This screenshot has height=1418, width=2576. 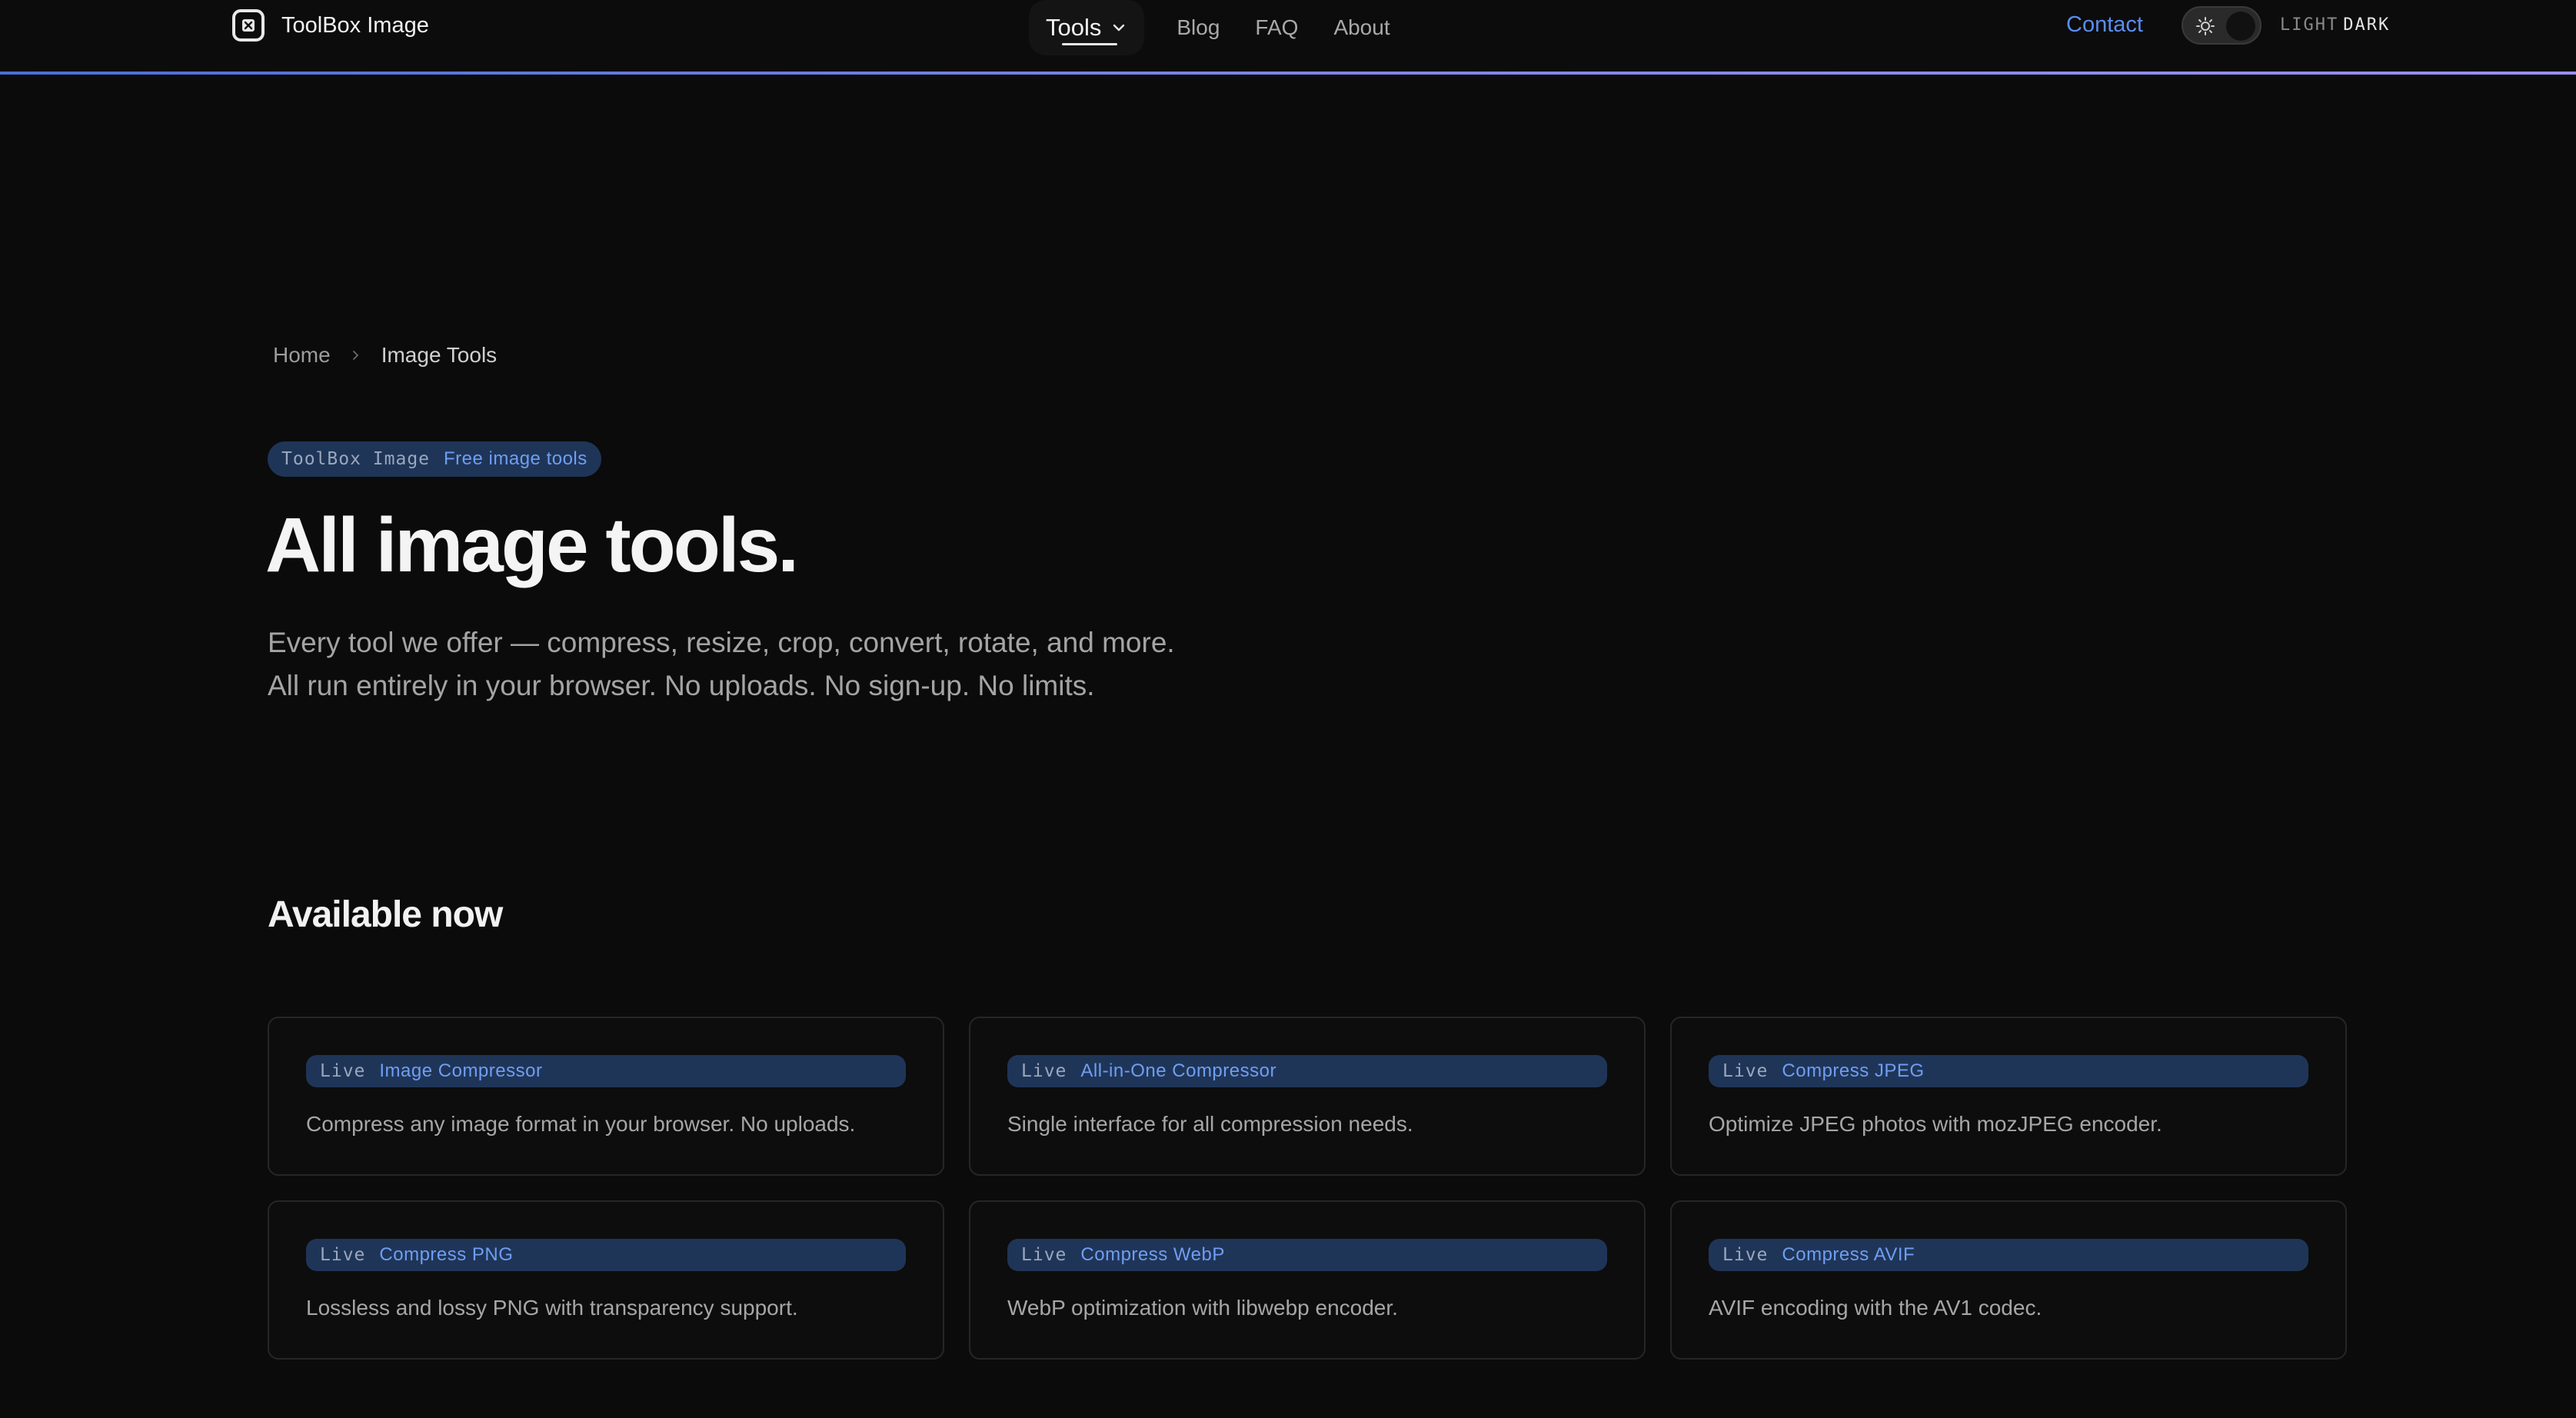 I want to click on nav-link-about: About, so click(x=1362, y=27).